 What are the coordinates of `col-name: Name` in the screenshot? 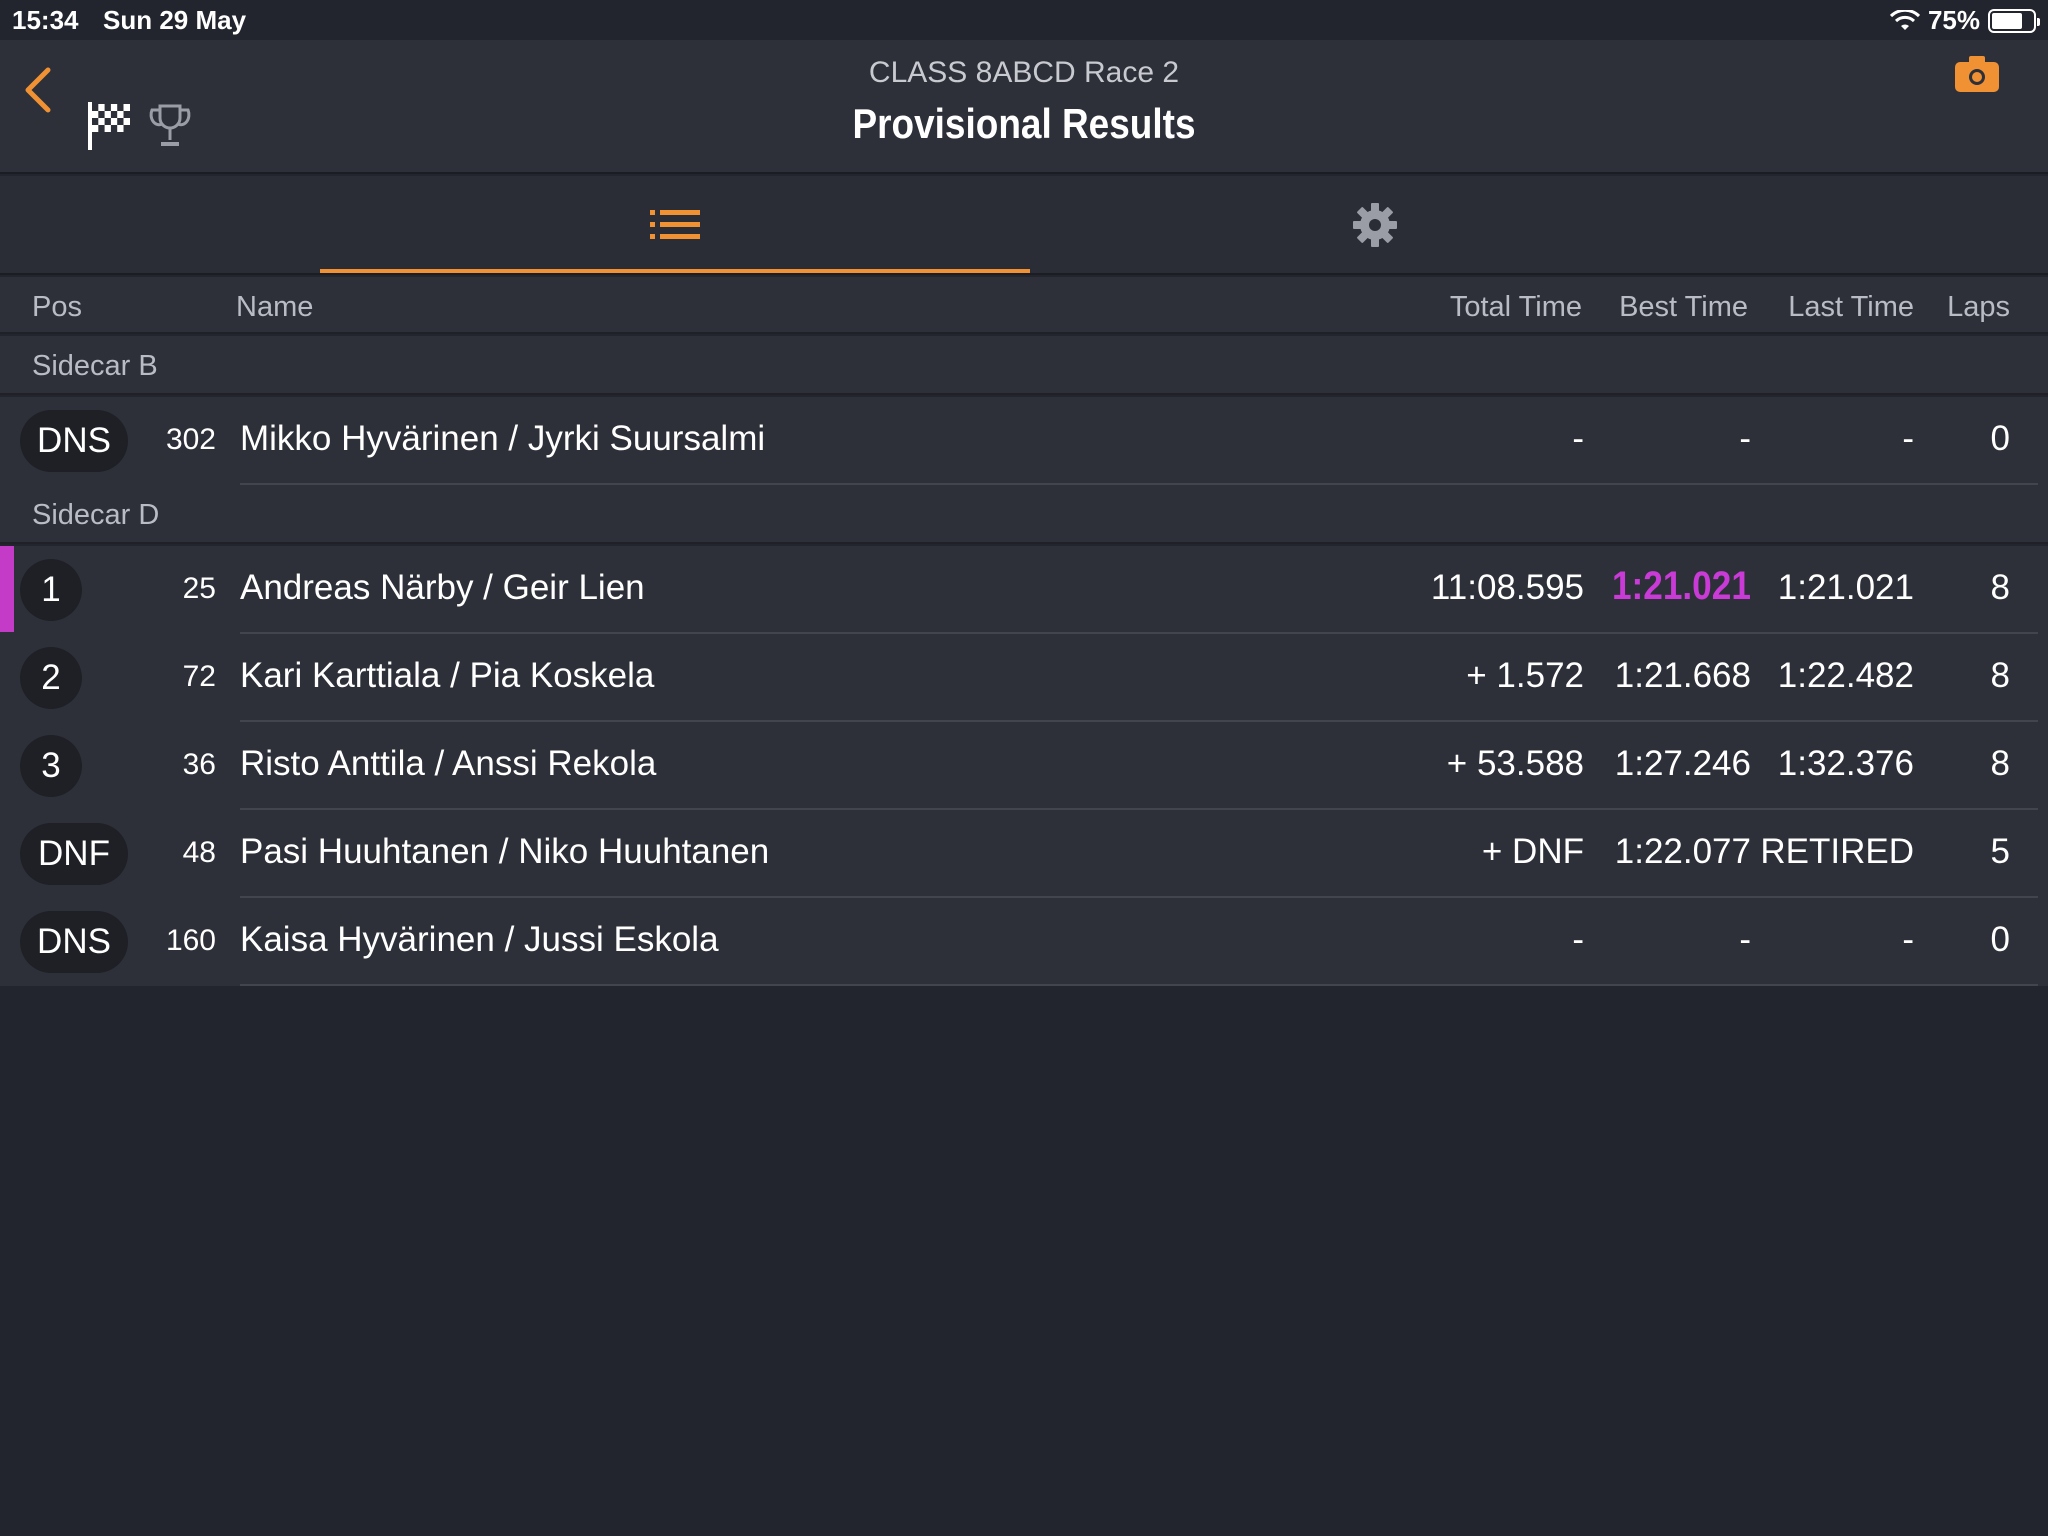 It's located at (275, 307).